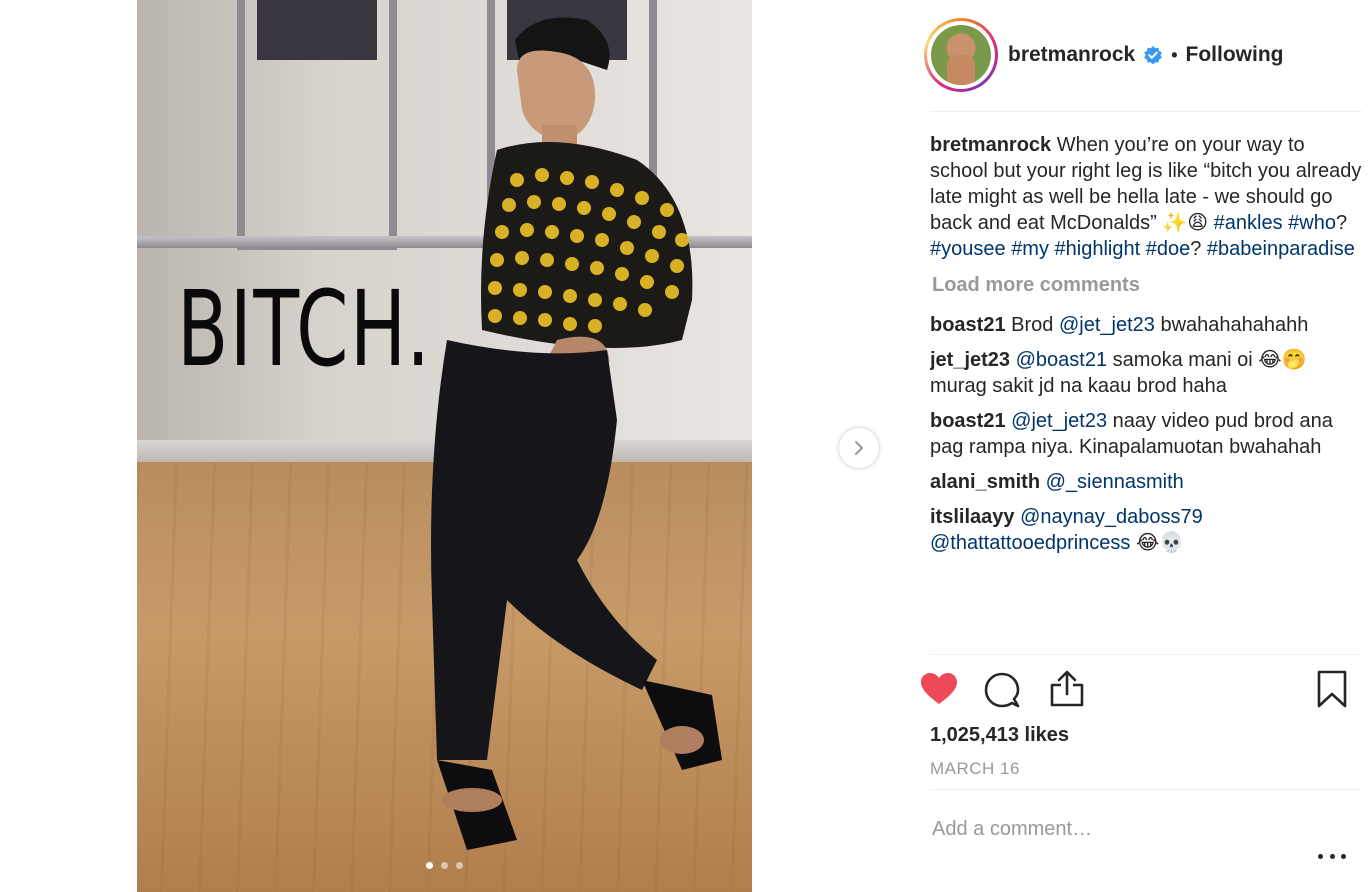  I want to click on add-comment-input, so click(1117, 829).